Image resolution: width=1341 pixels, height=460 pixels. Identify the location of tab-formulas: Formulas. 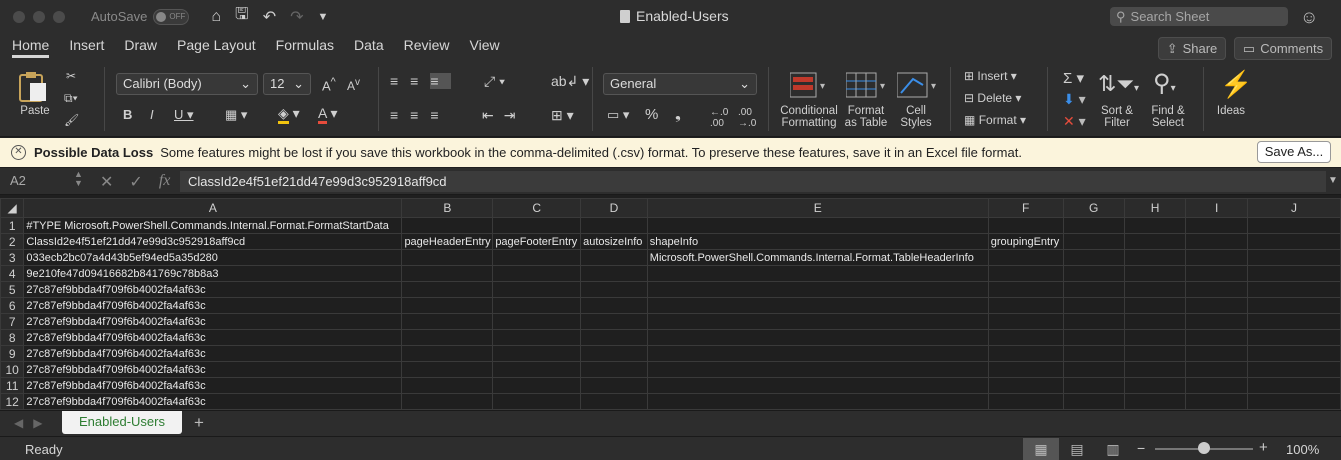
(305, 47).